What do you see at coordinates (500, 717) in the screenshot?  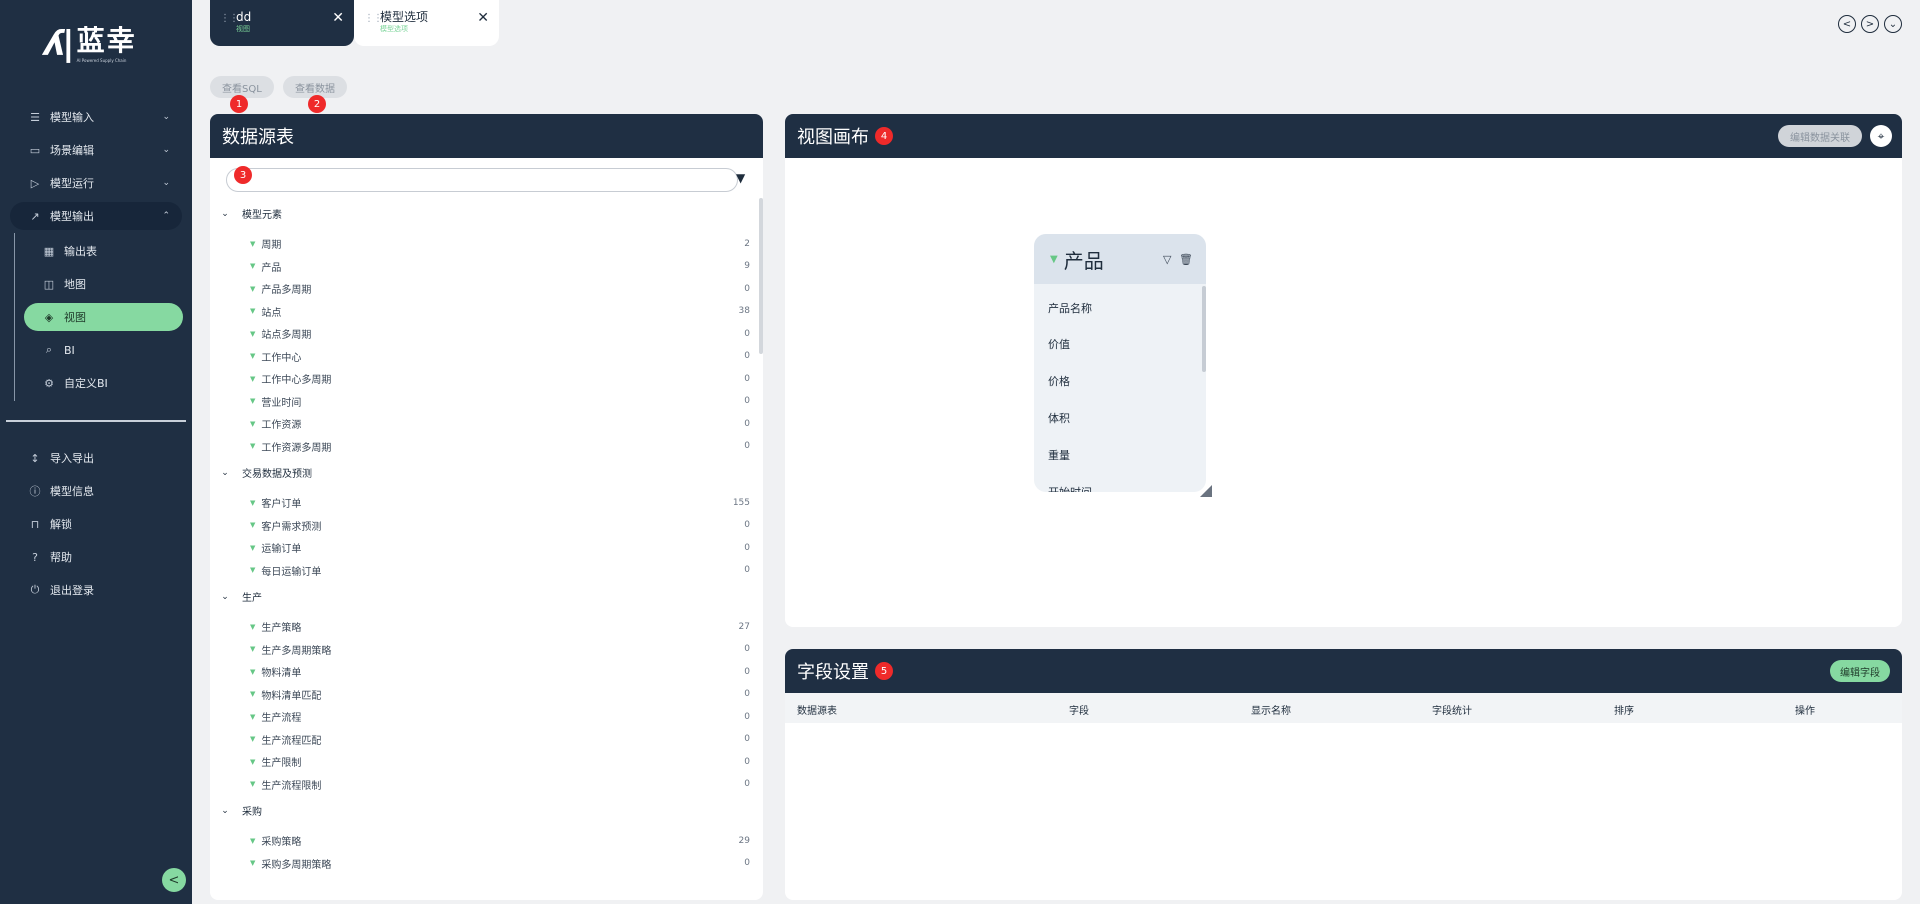 I see `tree-item: ▼ 生产流程 0` at bounding box center [500, 717].